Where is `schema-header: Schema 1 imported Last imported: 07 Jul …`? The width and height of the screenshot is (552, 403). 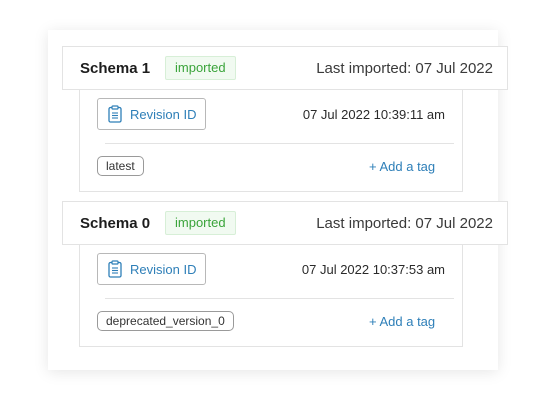 schema-header: Schema 1 imported Last imported: 07 Jul … is located at coordinates (285, 68).